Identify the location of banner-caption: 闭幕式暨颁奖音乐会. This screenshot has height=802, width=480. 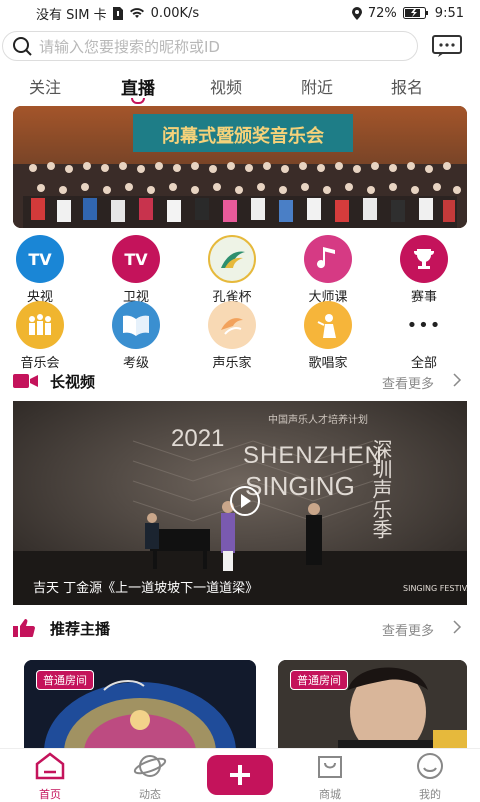
(243, 136).